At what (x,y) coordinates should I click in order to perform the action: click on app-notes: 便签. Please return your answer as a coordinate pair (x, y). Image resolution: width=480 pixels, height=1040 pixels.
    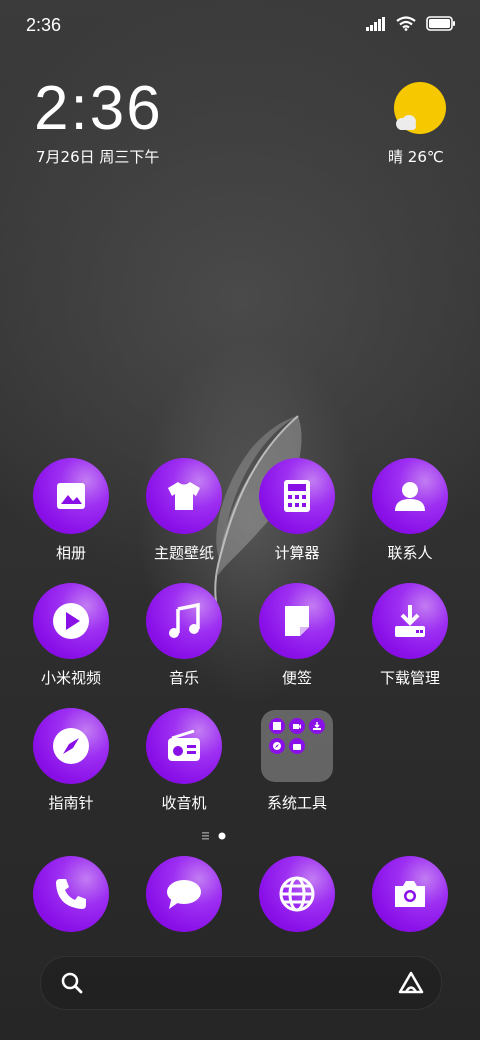
    Looking at the image, I should click on (297, 635).